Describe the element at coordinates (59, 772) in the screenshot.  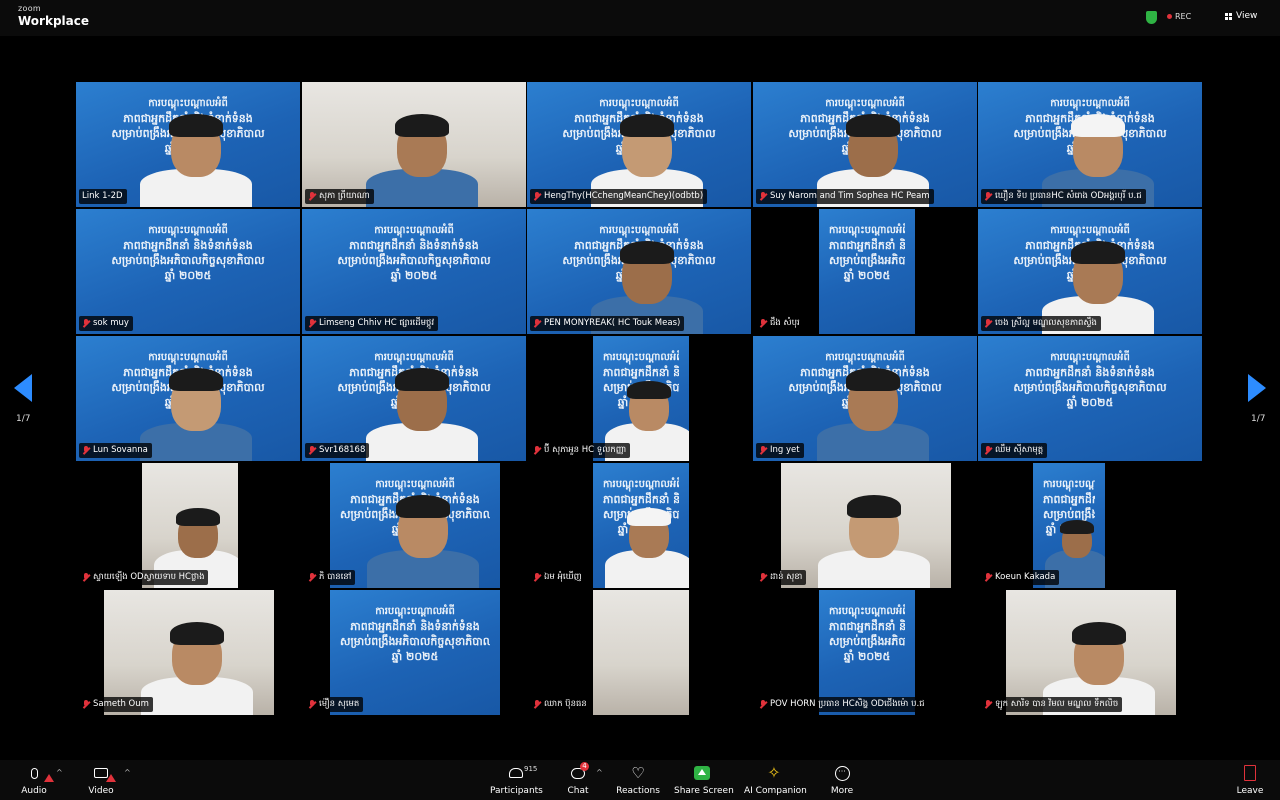
I see `audio-options-chevron-icon: ^` at that location.